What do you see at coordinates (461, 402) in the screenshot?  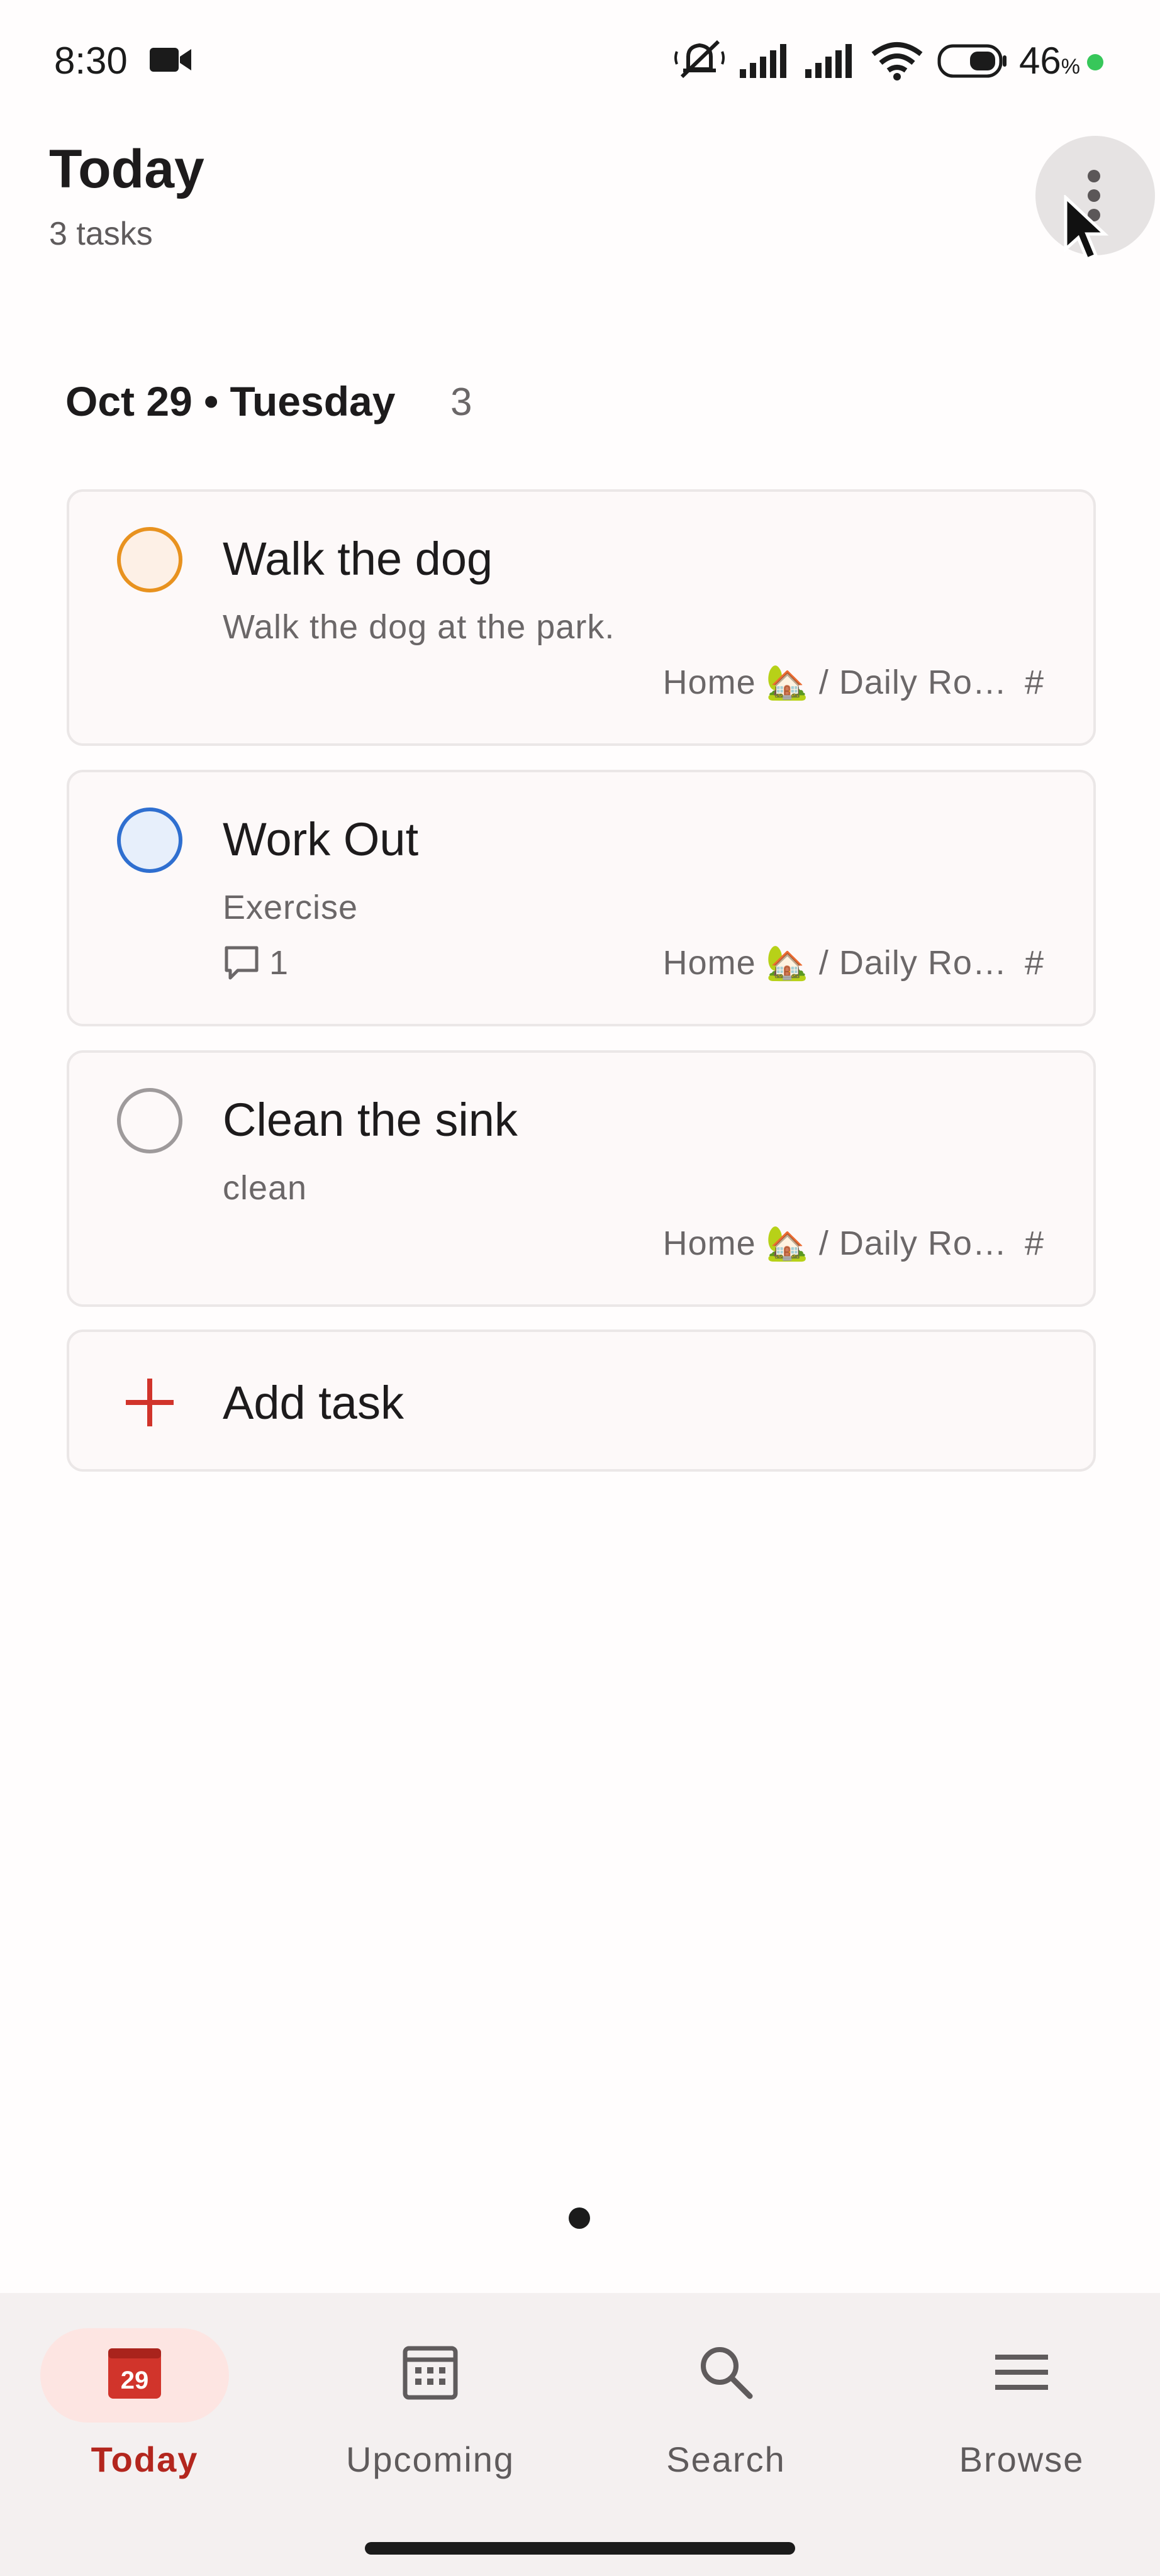 I see `section-count: 3` at bounding box center [461, 402].